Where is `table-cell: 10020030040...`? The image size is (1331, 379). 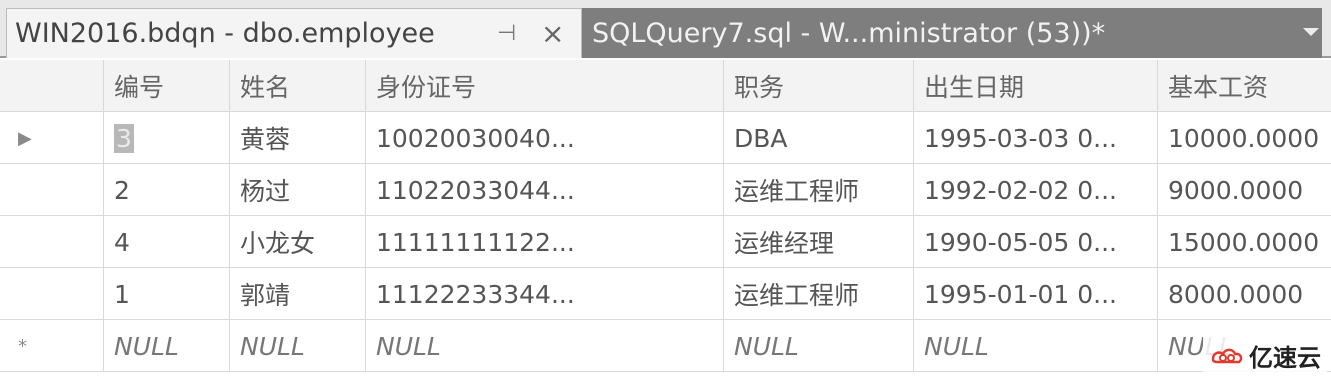
table-cell: 10020030040... is located at coordinates (545, 138).